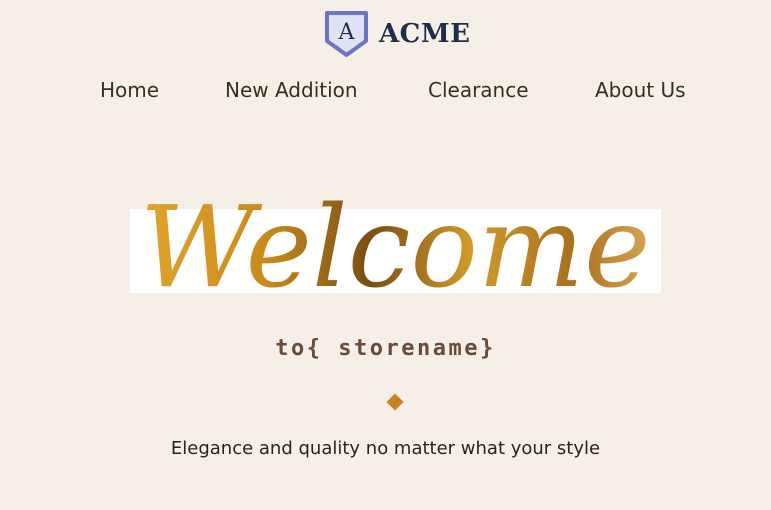  I want to click on nav-item-home: Home, so click(129, 90).